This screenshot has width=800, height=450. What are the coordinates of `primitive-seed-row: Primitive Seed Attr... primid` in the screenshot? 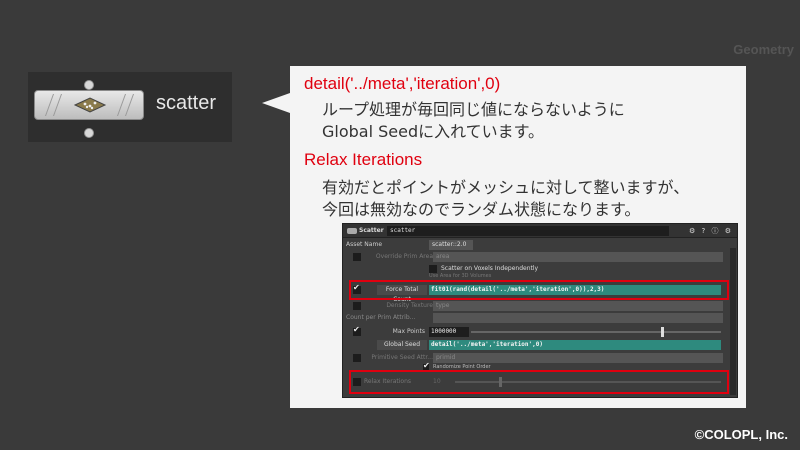 It's located at (540, 358).